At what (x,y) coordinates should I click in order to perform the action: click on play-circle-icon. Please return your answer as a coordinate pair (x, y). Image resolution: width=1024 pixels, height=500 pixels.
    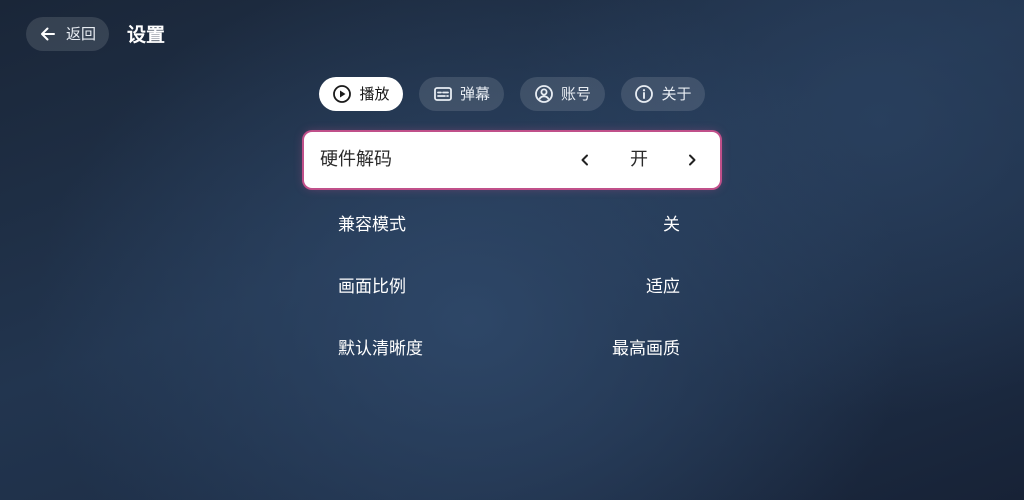
    Looking at the image, I should click on (342, 94).